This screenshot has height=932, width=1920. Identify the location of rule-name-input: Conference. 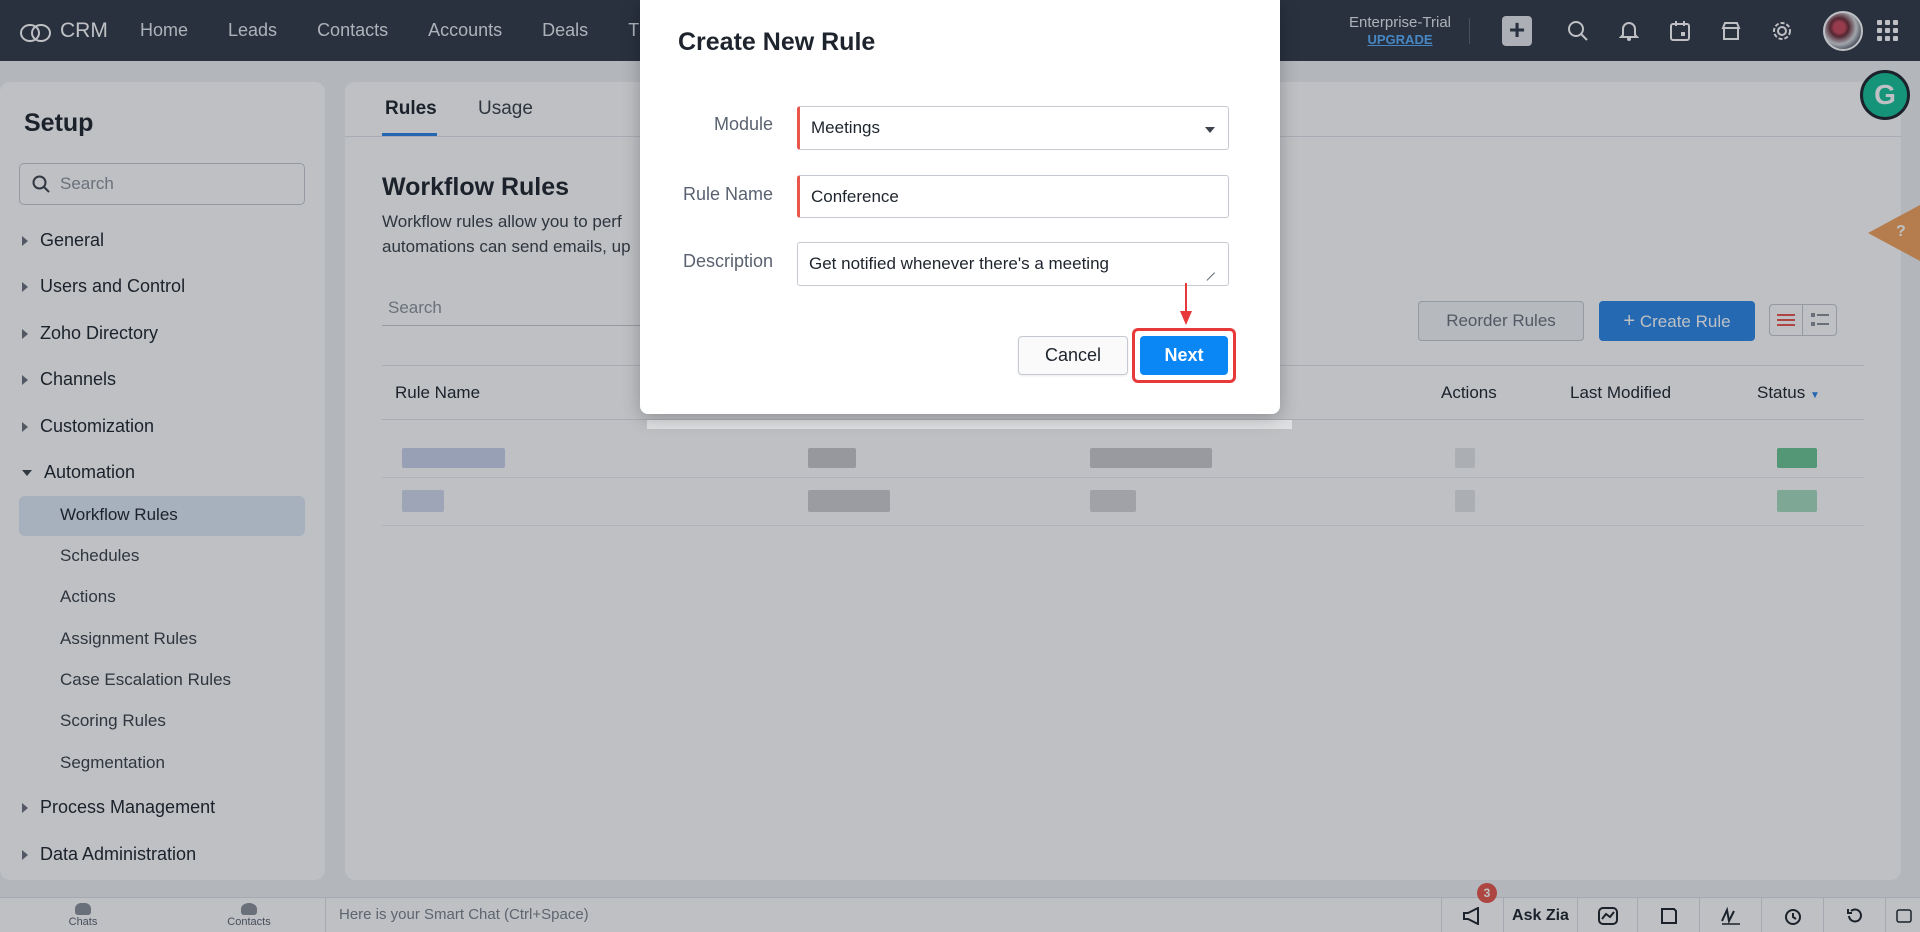
(1013, 196).